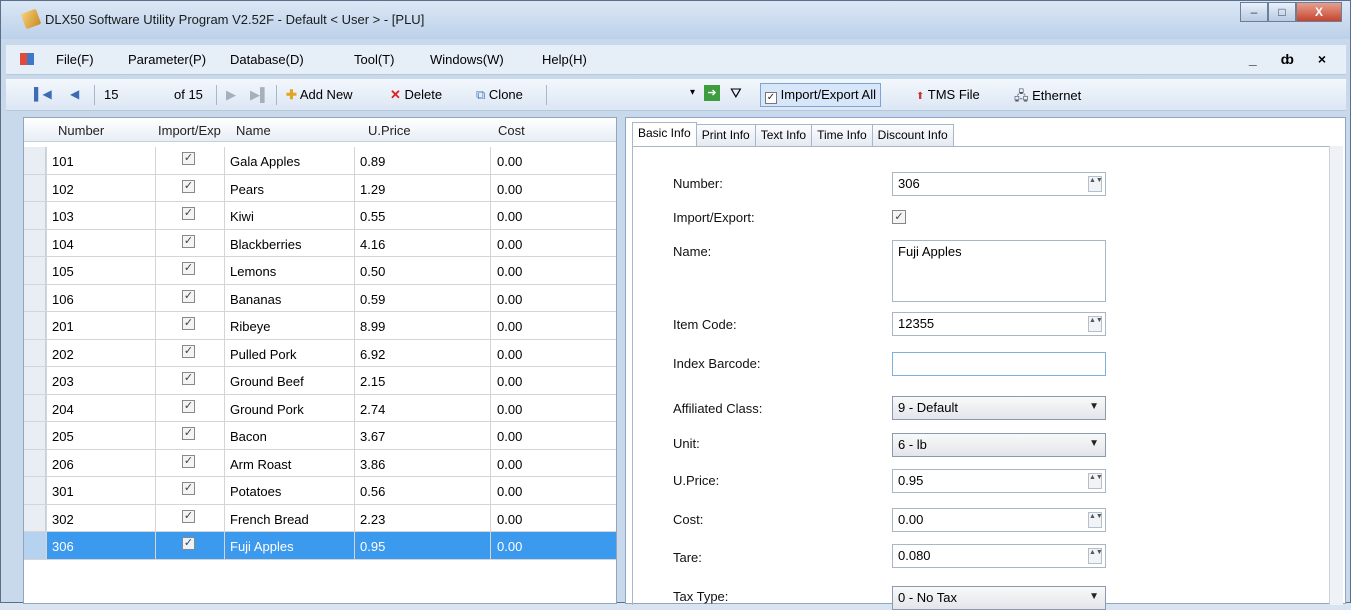 This screenshot has height=610, width=1351. I want to click on cell-price: 2.15, so click(372, 381).